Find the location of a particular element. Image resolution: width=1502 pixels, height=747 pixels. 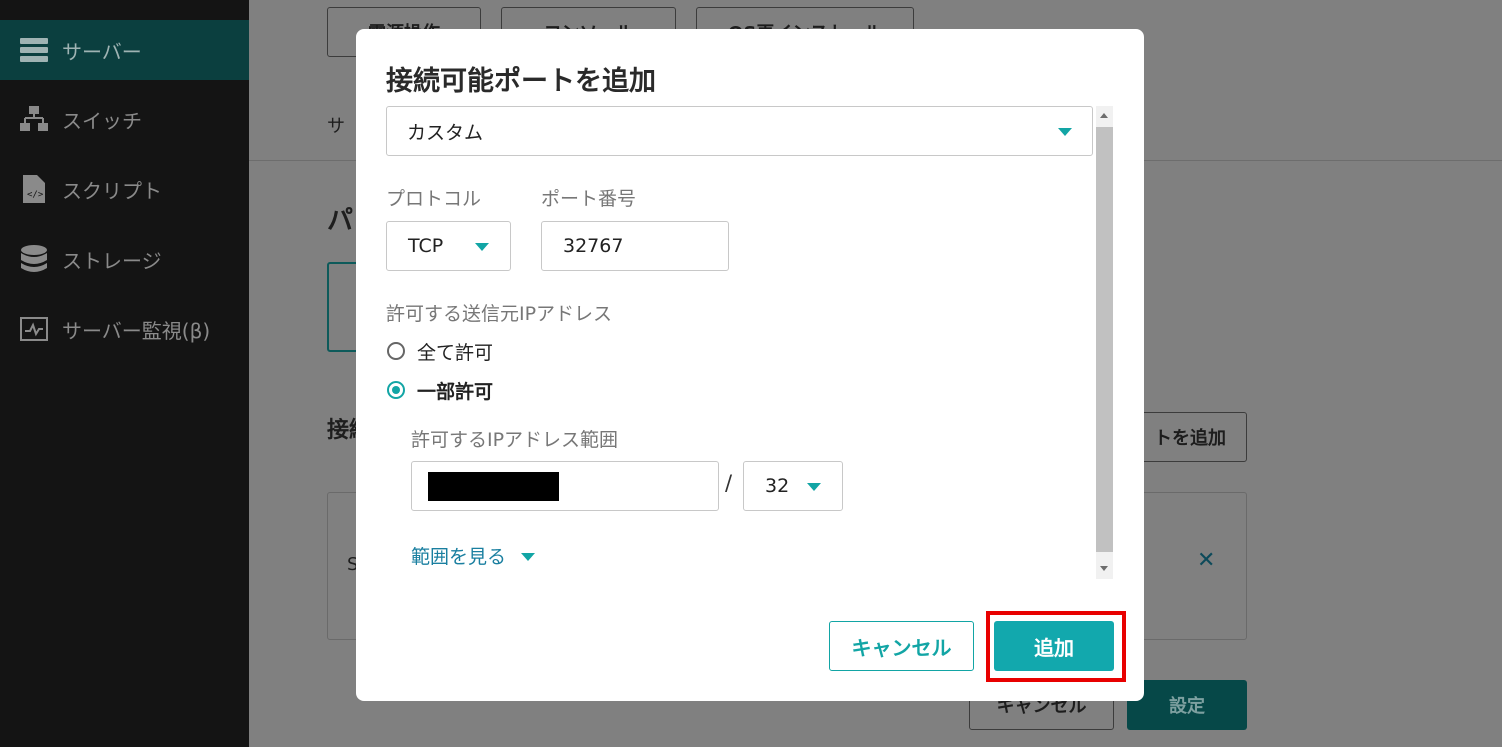

port-type-select: カスタム is located at coordinates (739, 131).